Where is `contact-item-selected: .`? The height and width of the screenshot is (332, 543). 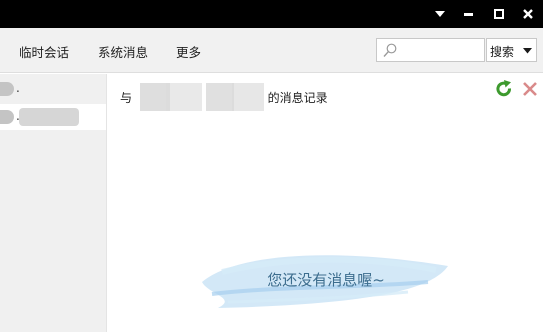
contact-item-selected: . is located at coordinates (53, 117).